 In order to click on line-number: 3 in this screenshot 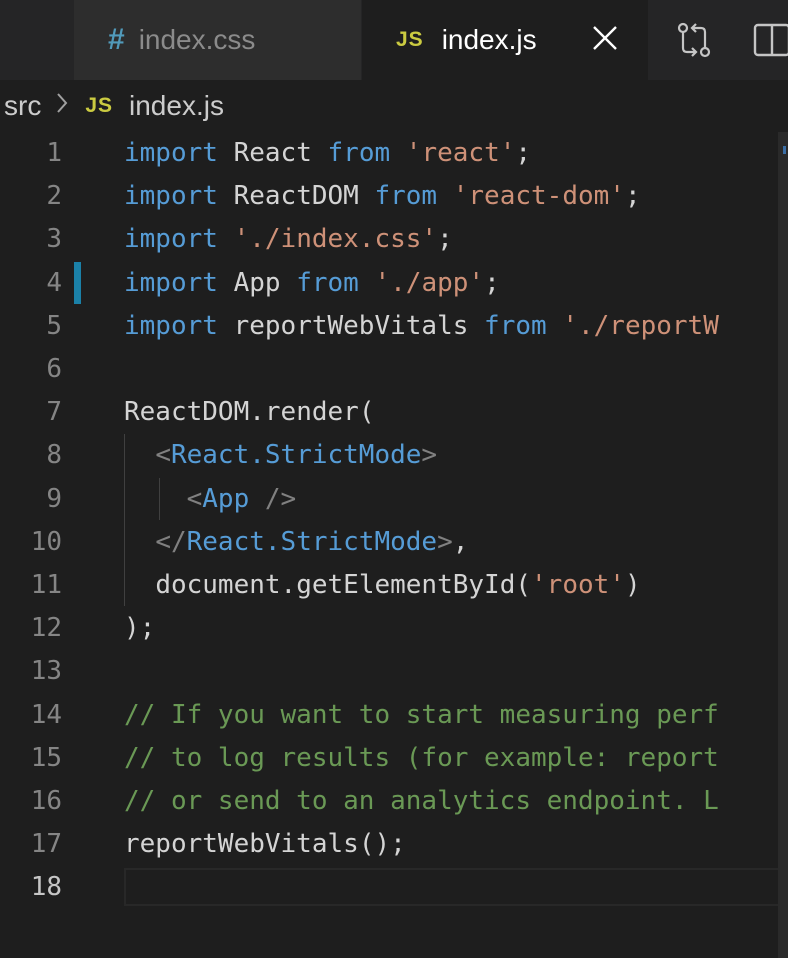, I will do `click(54, 239)`.